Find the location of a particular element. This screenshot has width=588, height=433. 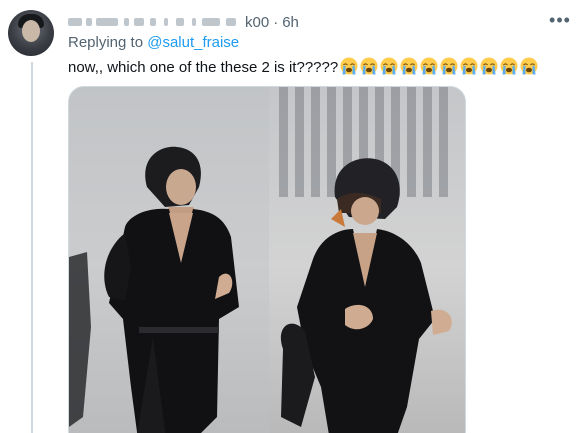

avatar-face is located at coordinates (31, 31).